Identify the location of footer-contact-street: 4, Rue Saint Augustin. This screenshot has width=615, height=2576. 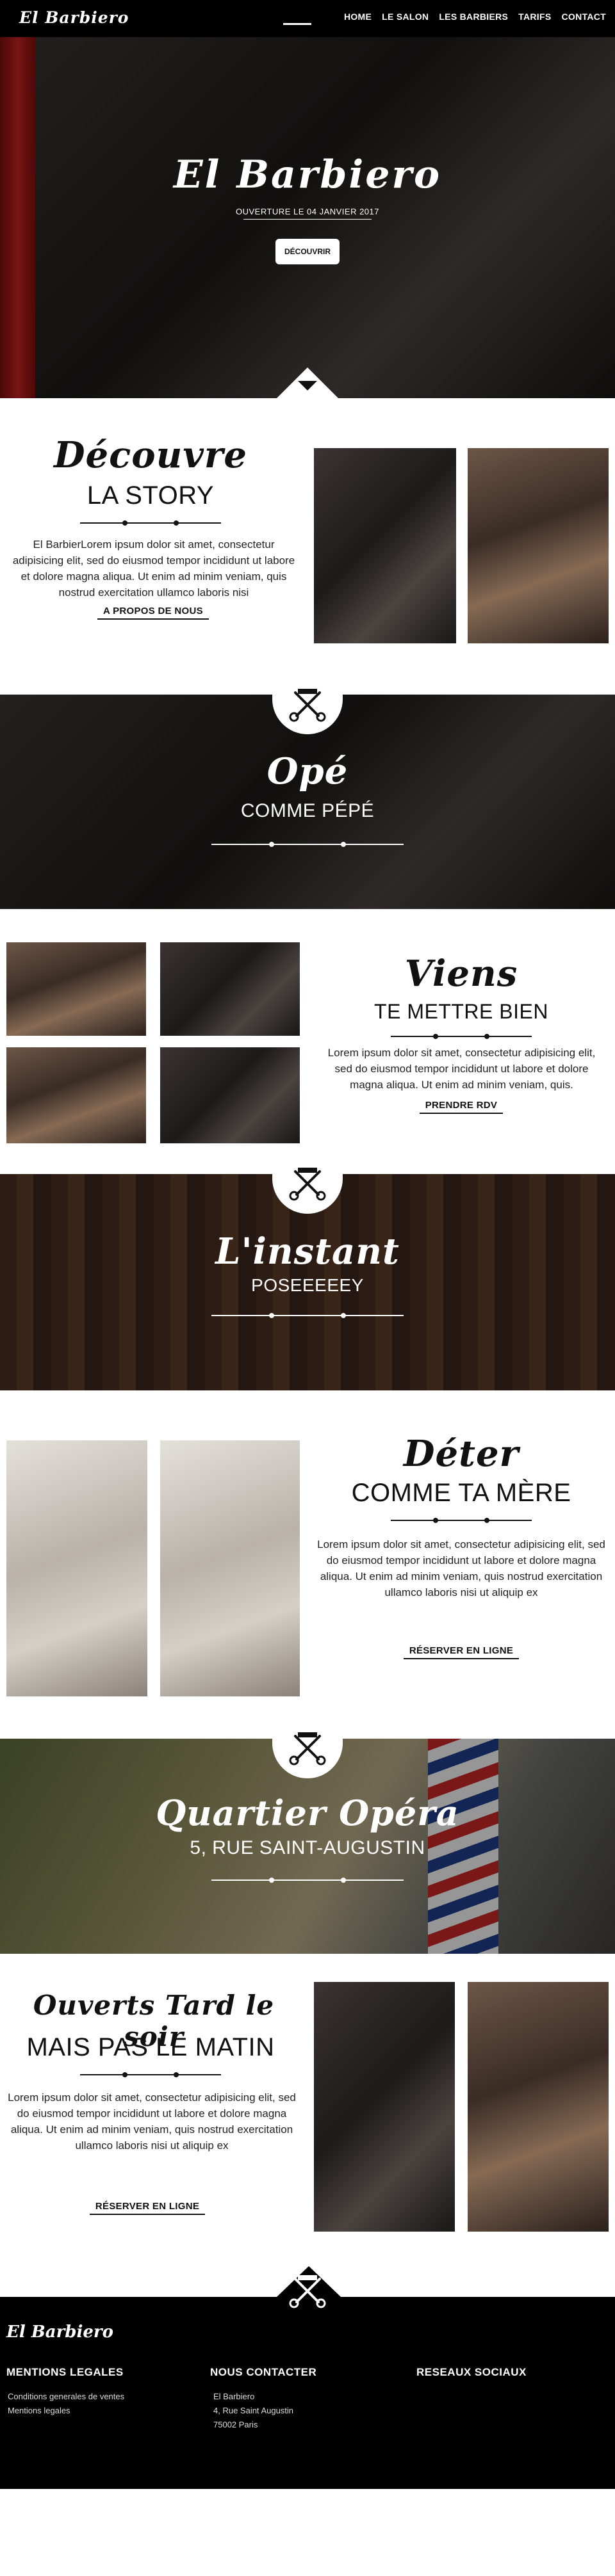
(254, 2410).